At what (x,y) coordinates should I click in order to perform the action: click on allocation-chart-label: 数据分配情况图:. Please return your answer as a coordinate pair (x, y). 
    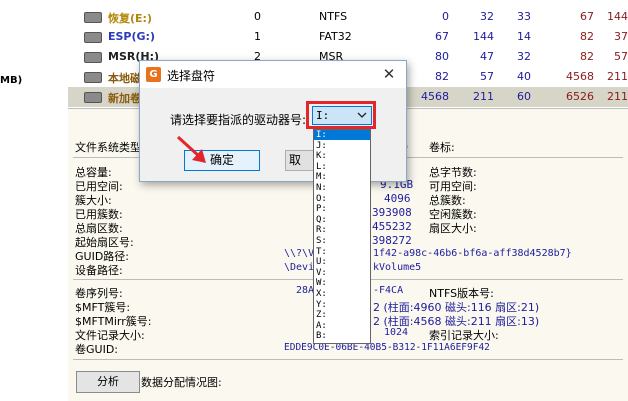
    Looking at the image, I should click on (181, 382).